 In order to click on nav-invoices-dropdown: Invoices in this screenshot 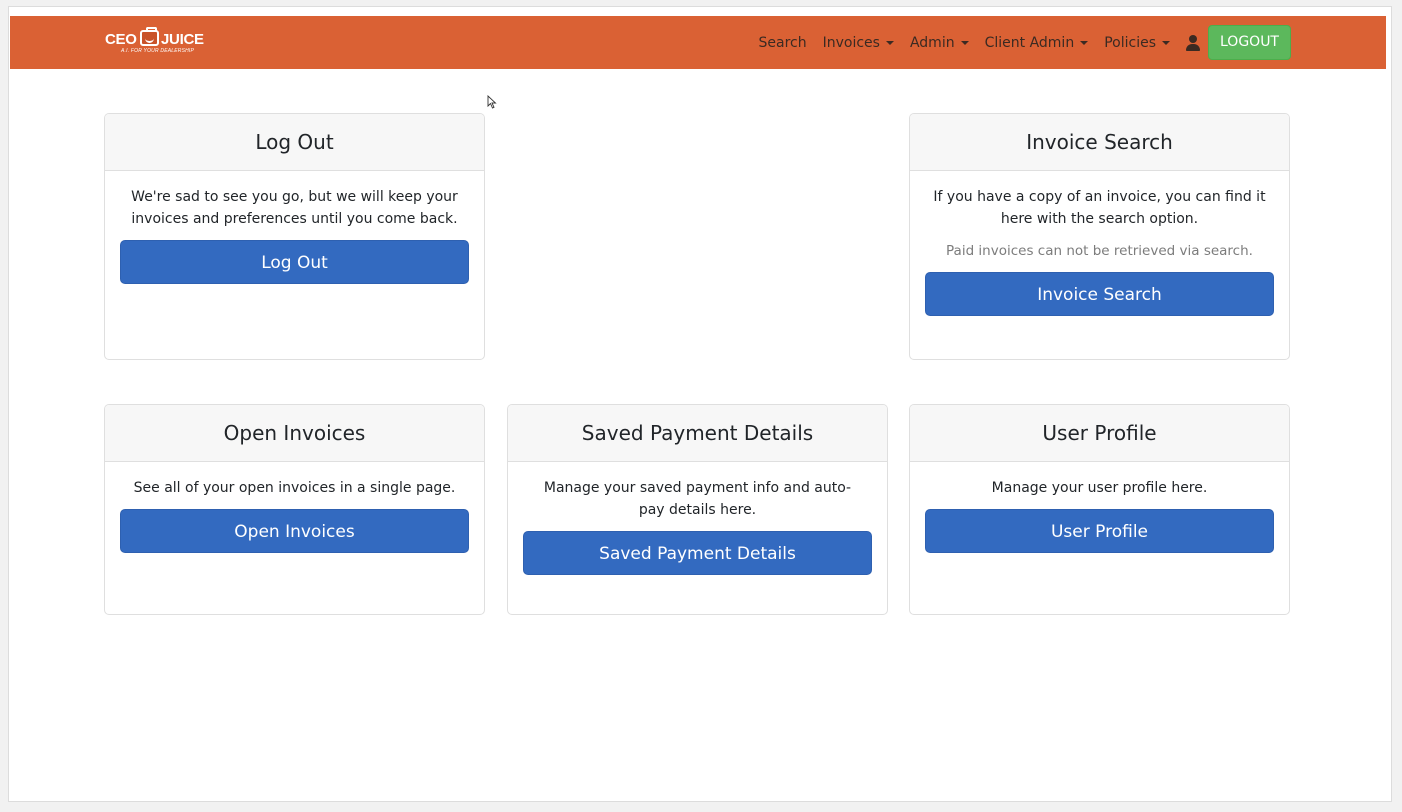, I will do `click(858, 43)`.